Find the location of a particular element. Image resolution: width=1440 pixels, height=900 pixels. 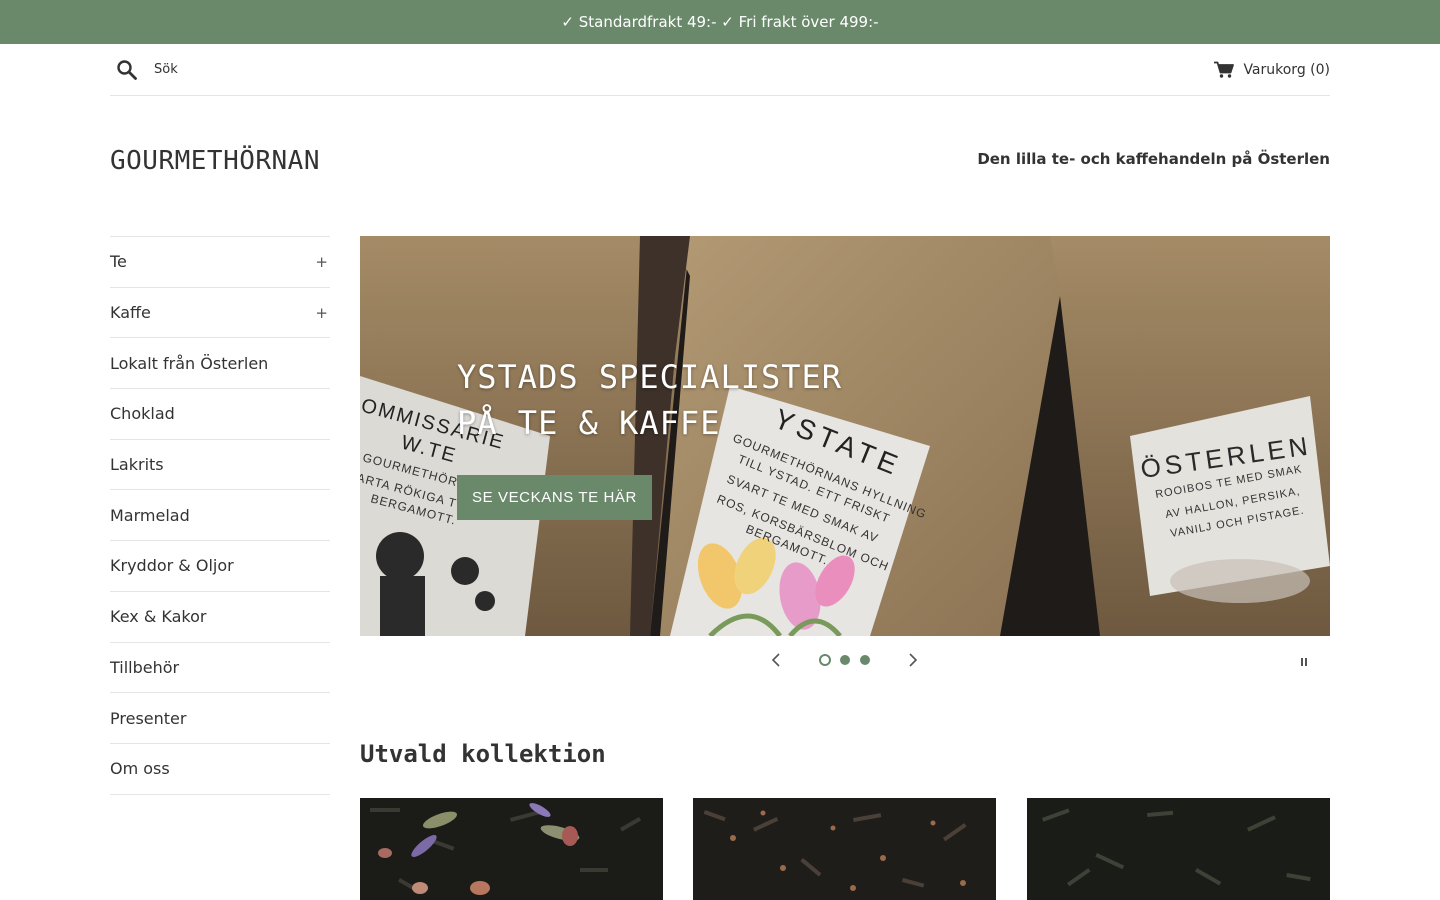

slideshow-controls is located at coordinates (845, 661).